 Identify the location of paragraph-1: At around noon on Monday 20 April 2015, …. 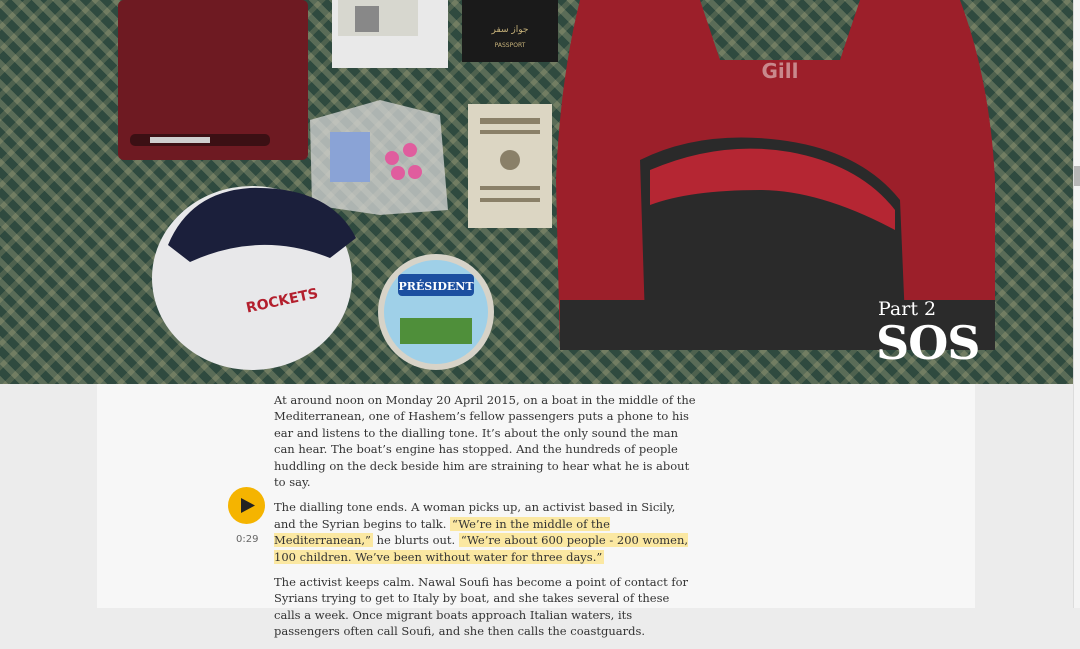
(485, 441).